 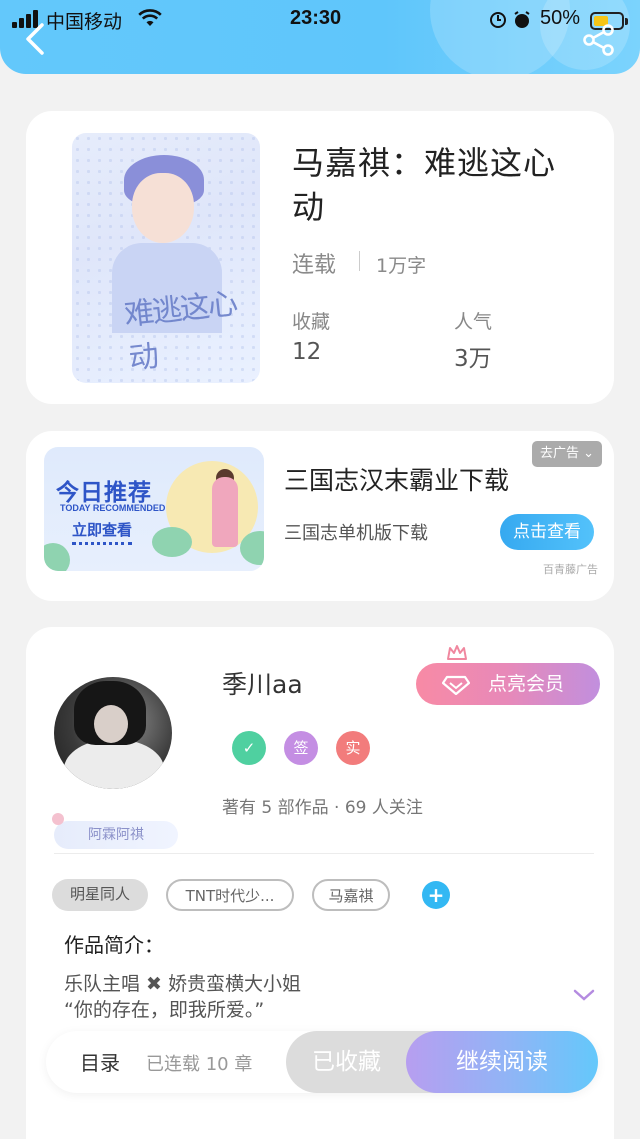 I want to click on intro-title: 作品简介：, so click(x=114, y=945).